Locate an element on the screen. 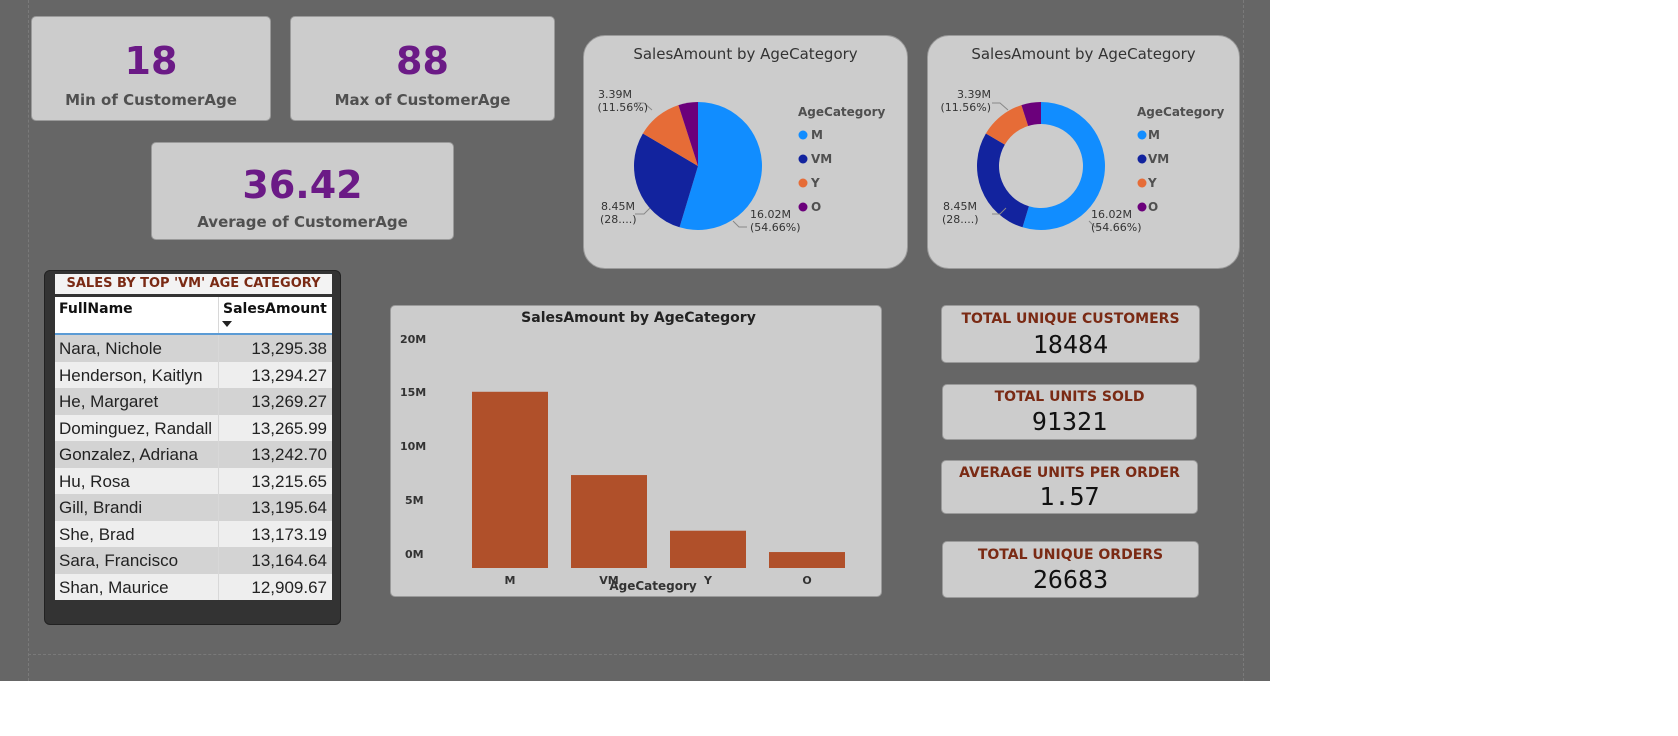  kpi-card-max-age: 88 Max of CustomerAge is located at coordinates (422, 68).